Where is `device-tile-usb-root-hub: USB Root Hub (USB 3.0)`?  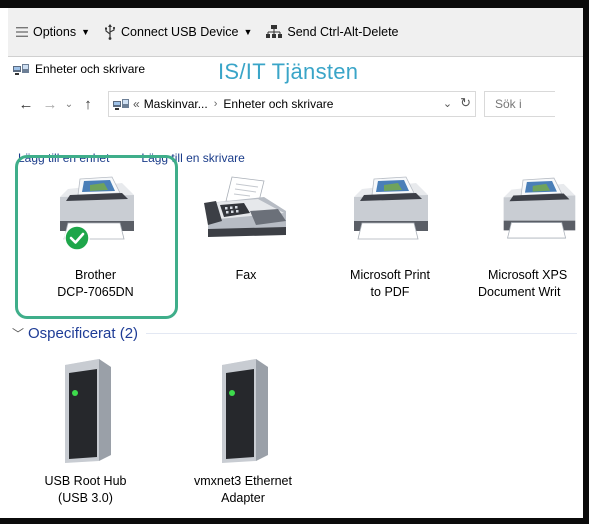 device-tile-usb-root-hub: USB Root Hub (USB 3.0) is located at coordinates (85, 432).